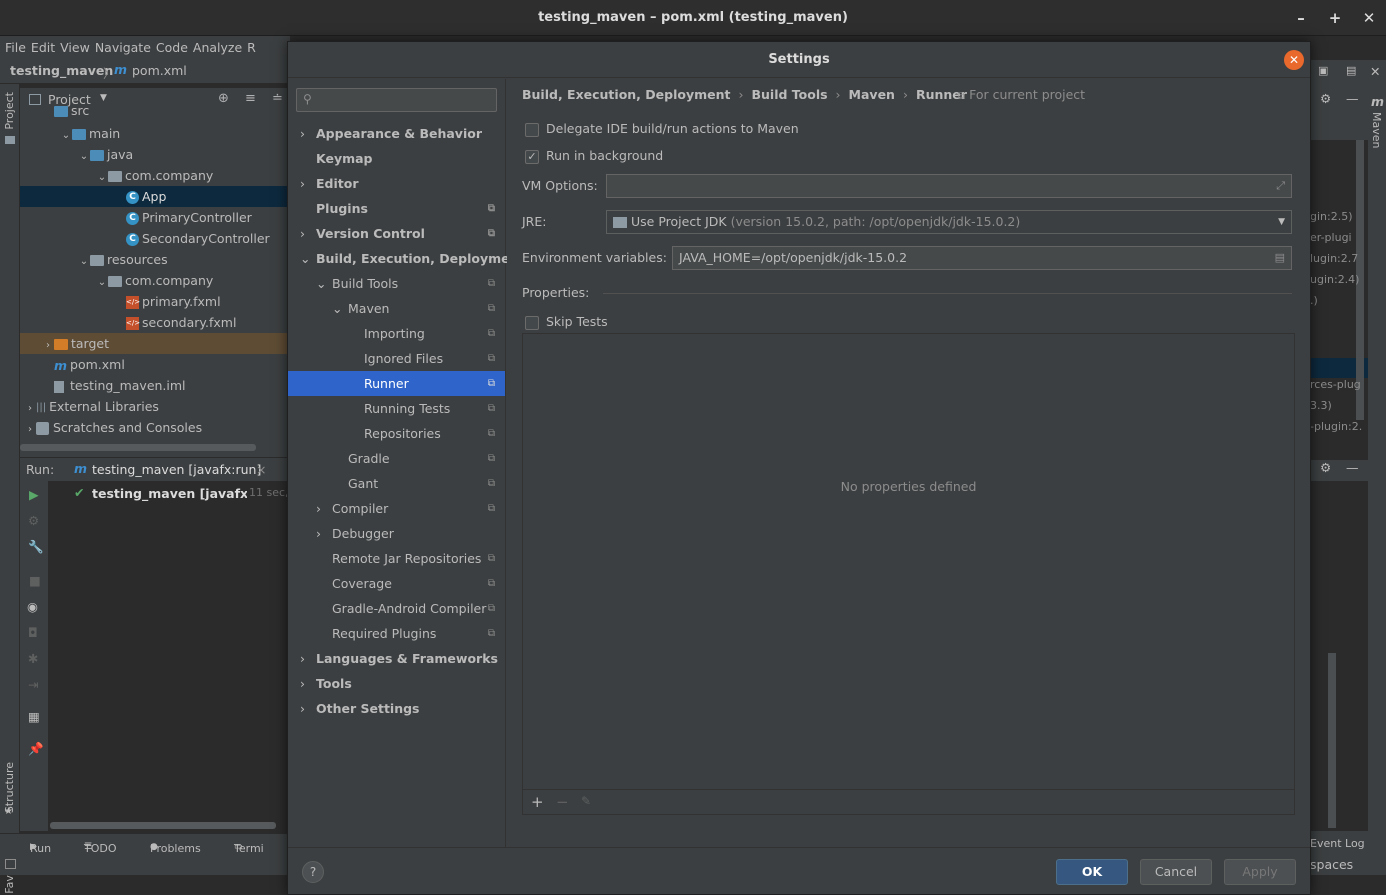  What do you see at coordinates (532, 129) in the screenshot?
I see `delegate-checkbox` at bounding box center [532, 129].